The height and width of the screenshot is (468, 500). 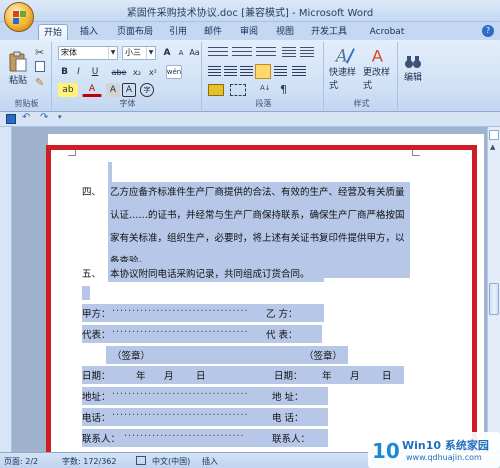 What do you see at coordinates (89, 32) in the screenshot?
I see `tab-insert: 插入` at bounding box center [89, 32].